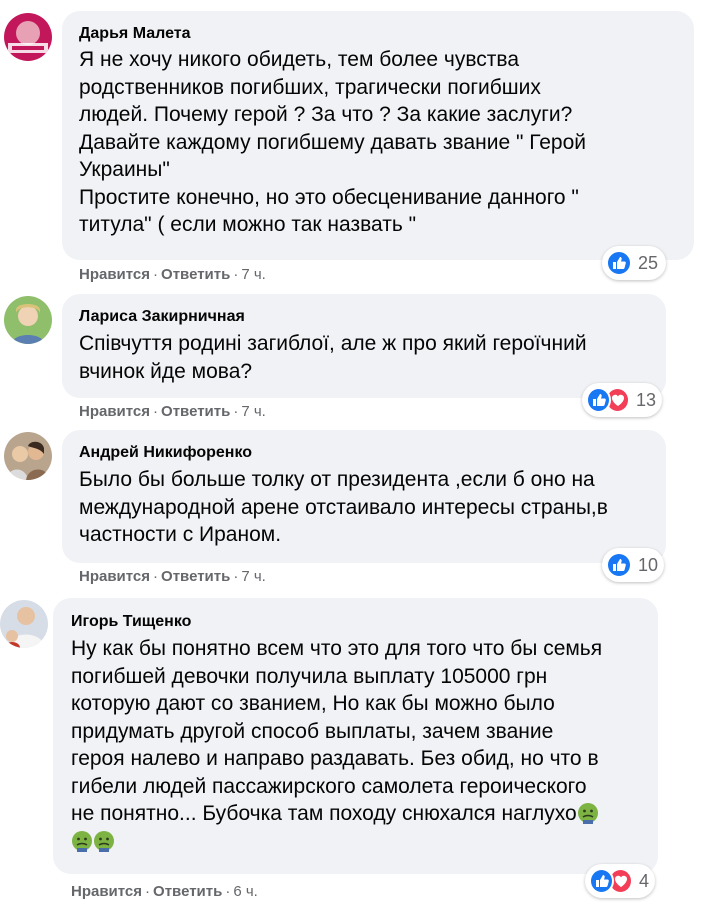 The height and width of the screenshot is (922, 726). What do you see at coordinates (245, 891) in the screenshot?
I see `timestamp: 6 ч.` at bounding box center [245, 891].